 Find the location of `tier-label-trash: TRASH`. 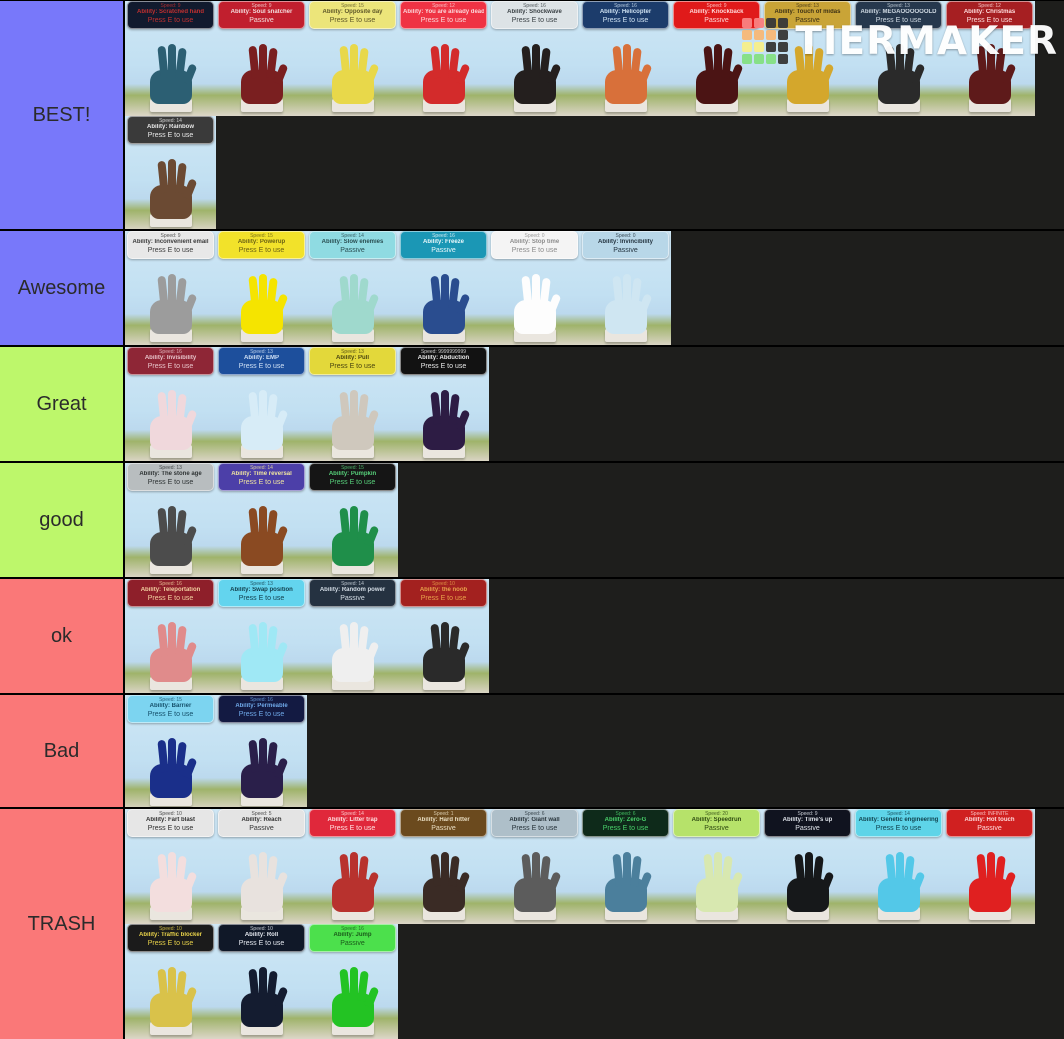

tier-label-trash: TRASH is located at coordinates (62, 924).